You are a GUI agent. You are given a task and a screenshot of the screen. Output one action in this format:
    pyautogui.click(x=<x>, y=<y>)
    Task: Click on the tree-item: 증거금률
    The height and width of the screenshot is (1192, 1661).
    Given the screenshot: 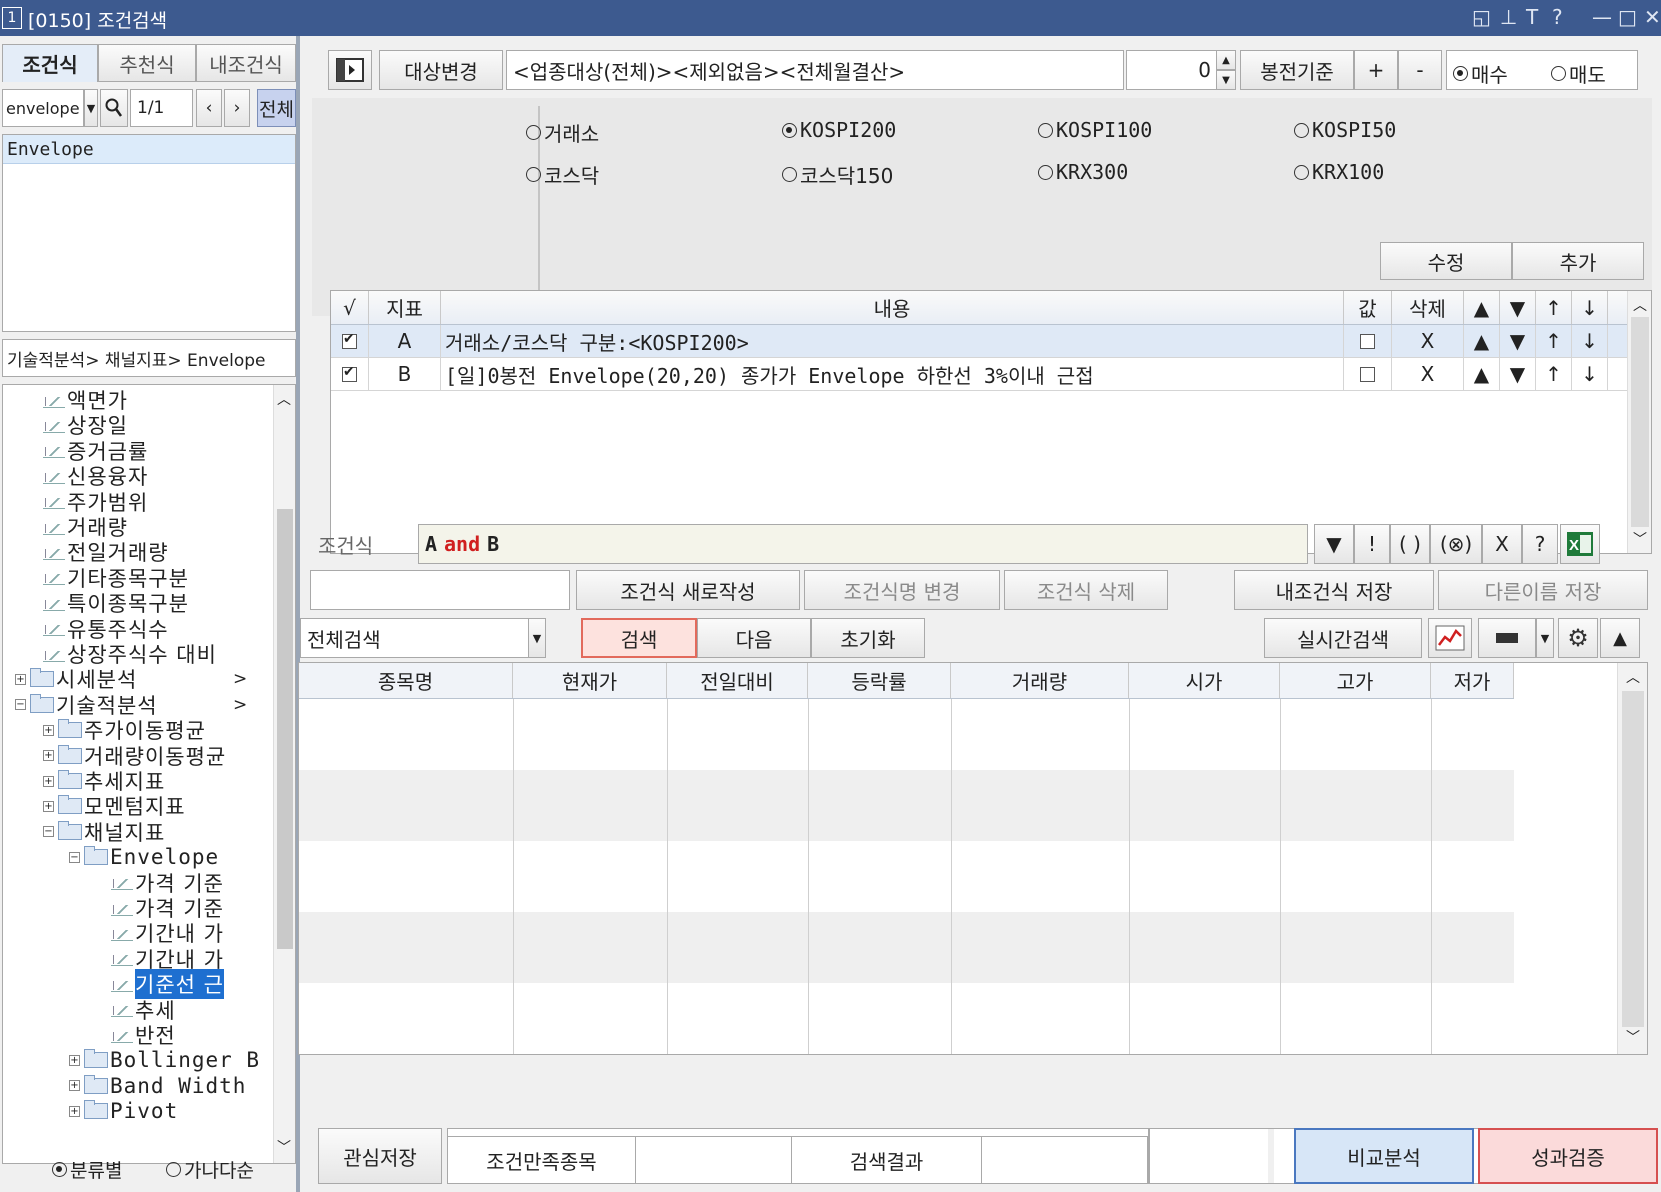 What is the action you would take?
    pyautogui.click(x=95, y=451)
    